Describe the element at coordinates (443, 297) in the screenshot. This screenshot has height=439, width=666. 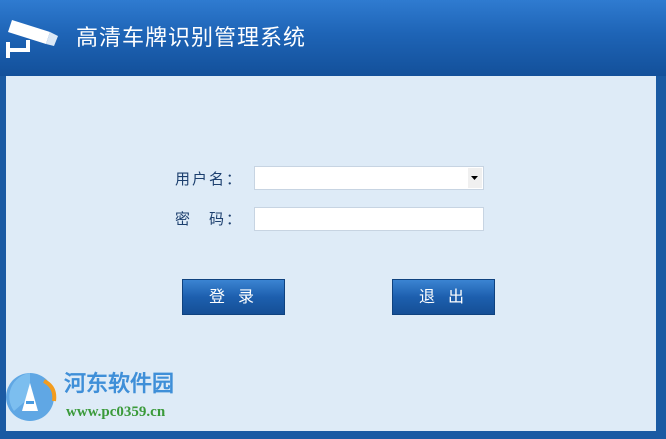
I see `exit-button: 退 出` at that location.